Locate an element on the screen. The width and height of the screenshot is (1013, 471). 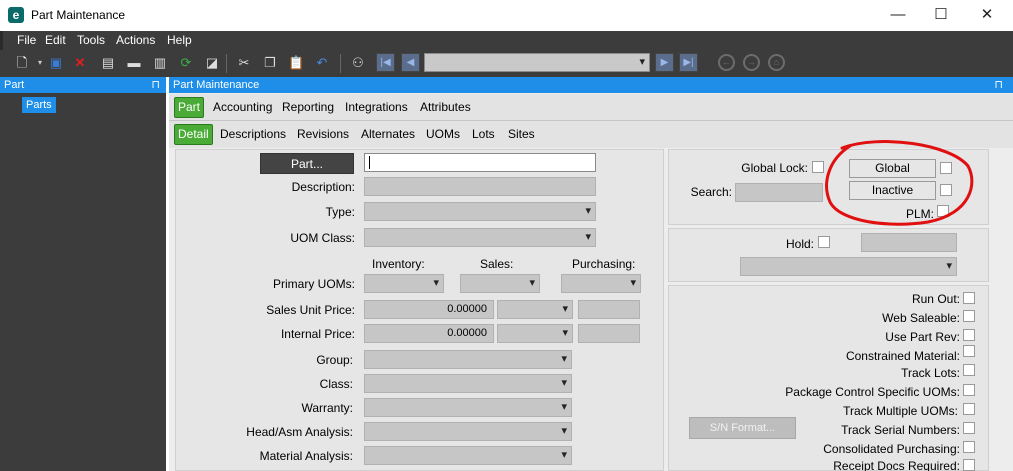
previous-record-icon: ◀ is located at coordinates (410, 62).